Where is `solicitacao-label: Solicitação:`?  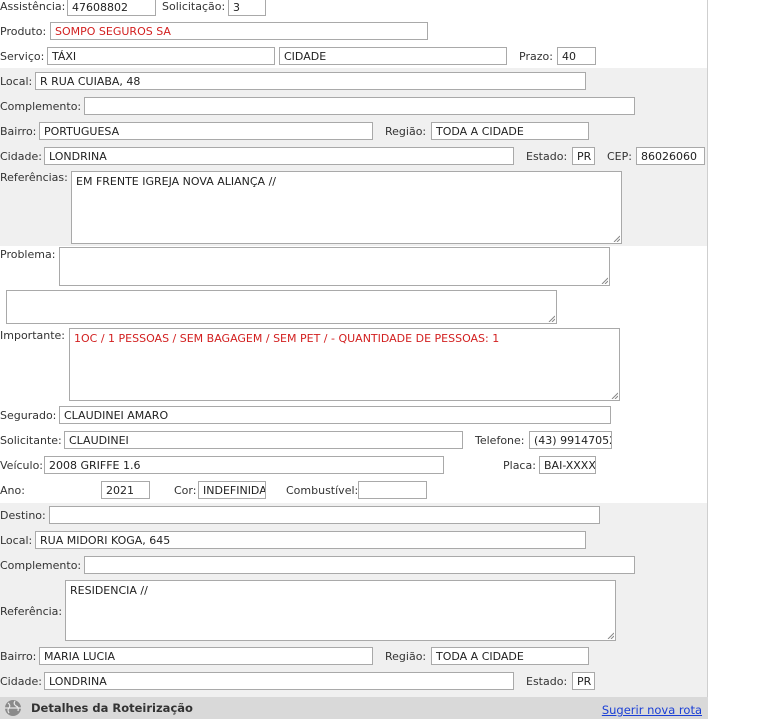 solicitacao-label: Solicitação: is located at coordinates (194, 6).